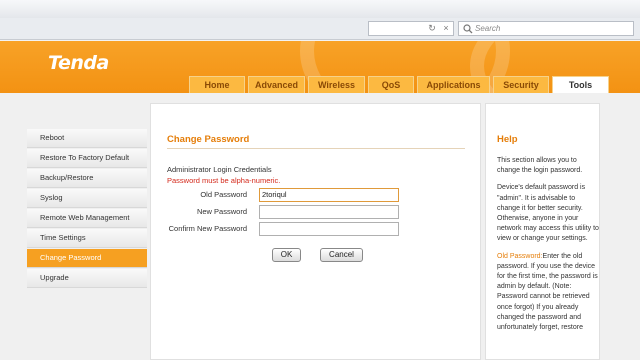 This screenshot has width=640, height=360. Describe the element at coordinates (219, 169) in the screenshot. I see `section-subtitle: Administrator Login Credentials` at that location.